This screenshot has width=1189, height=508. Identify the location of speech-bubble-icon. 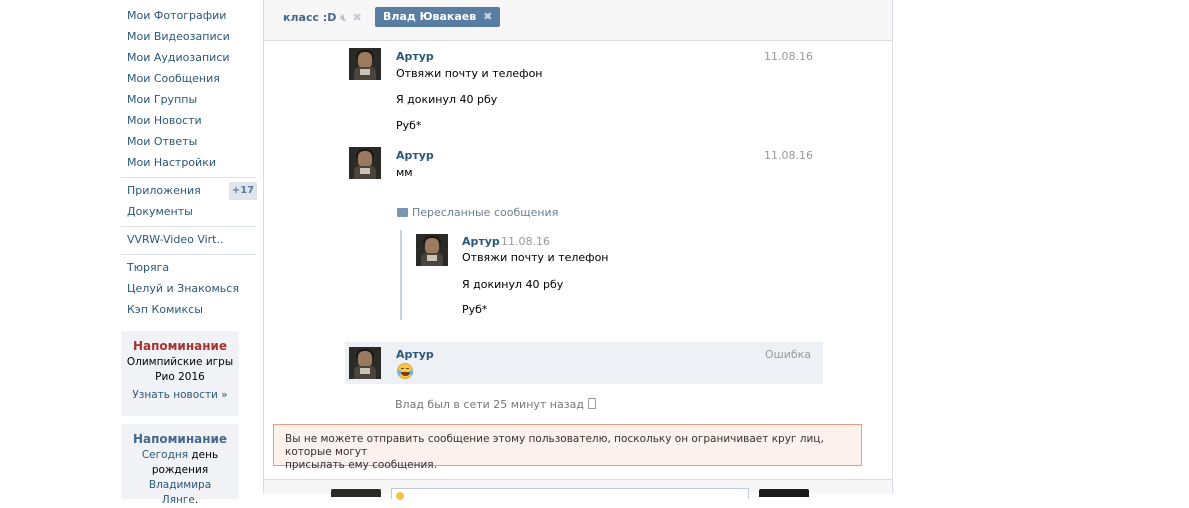
(402, 212).